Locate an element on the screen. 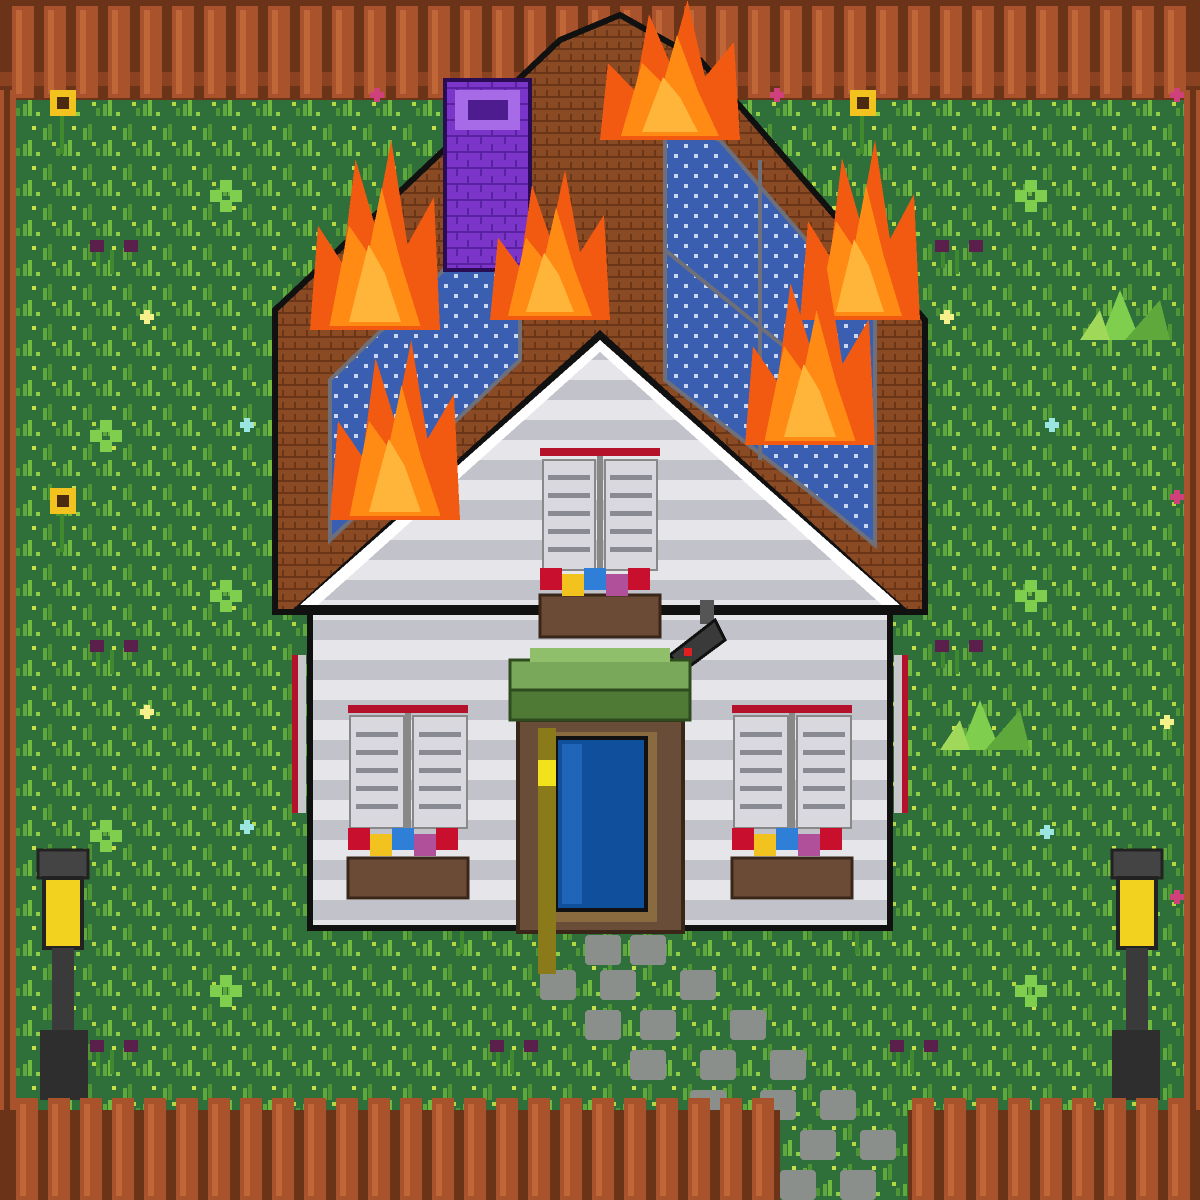 This screenshot has width=1200, height=1200. upper-window is located at coordinates (600, 510).